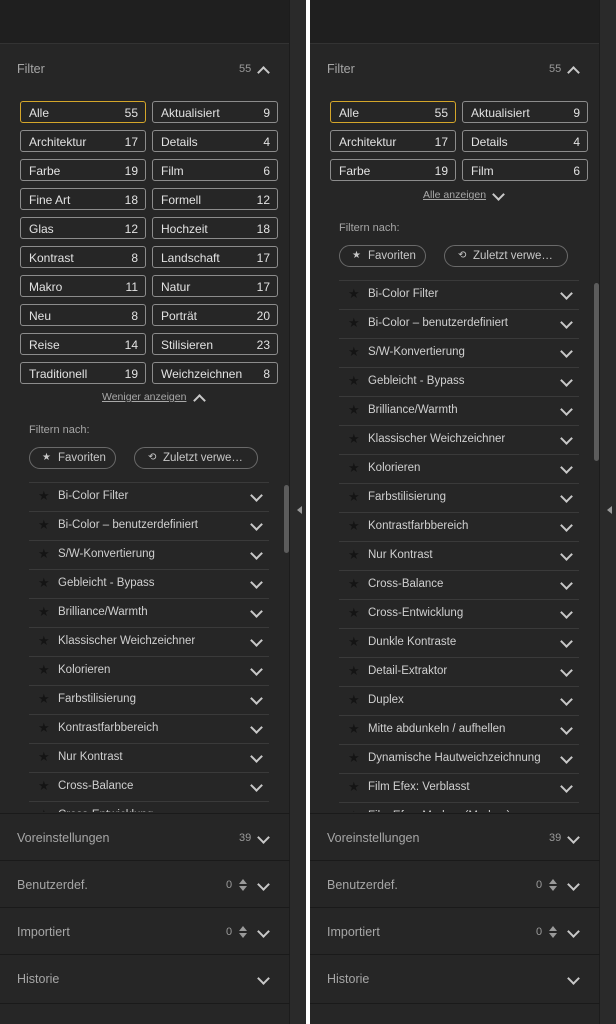 This screenshot has height=1024, width=616. I want to click on list-item: ★ Mitte abdunkeln / aufhellen, so click(459, 729).